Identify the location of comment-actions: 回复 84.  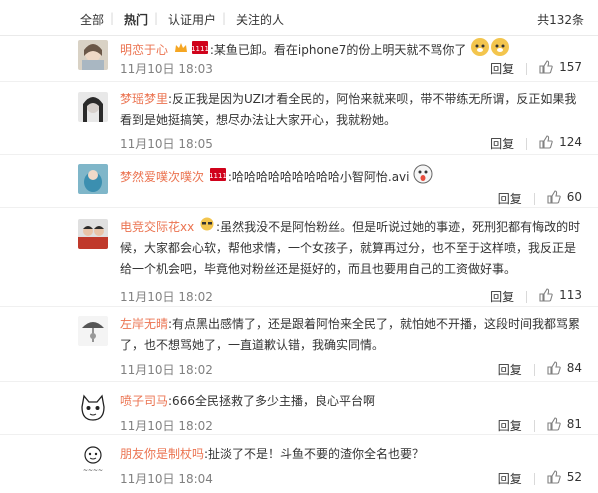
(540, 370).